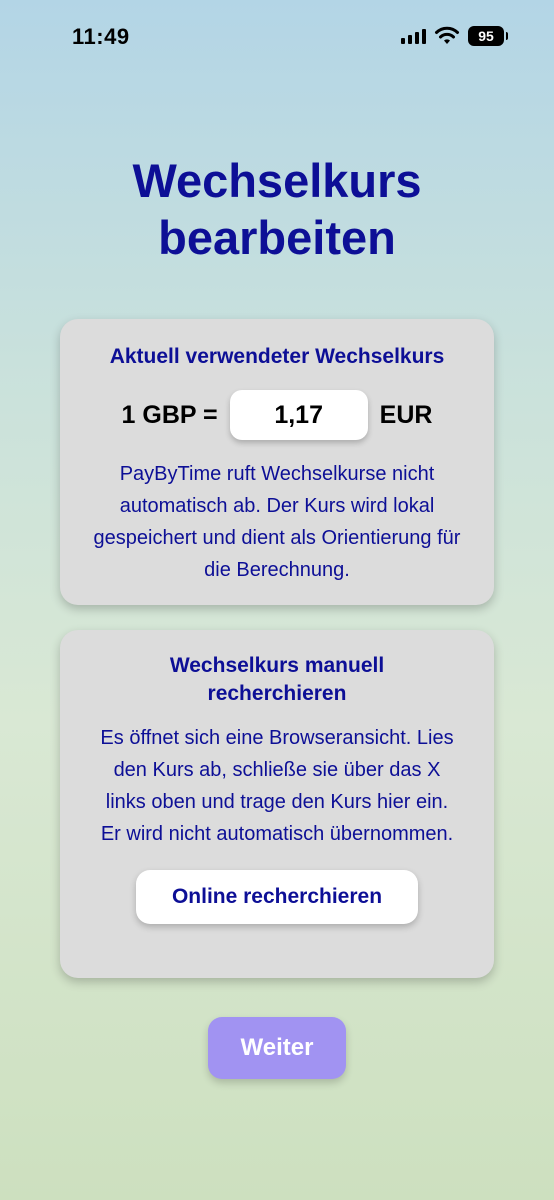 The width and height of the screenshot is (554, 1200). What do you see at coordinates (447, 35) in the screenshot?
I see `wifi-icon` at bounding box center [447, 35].